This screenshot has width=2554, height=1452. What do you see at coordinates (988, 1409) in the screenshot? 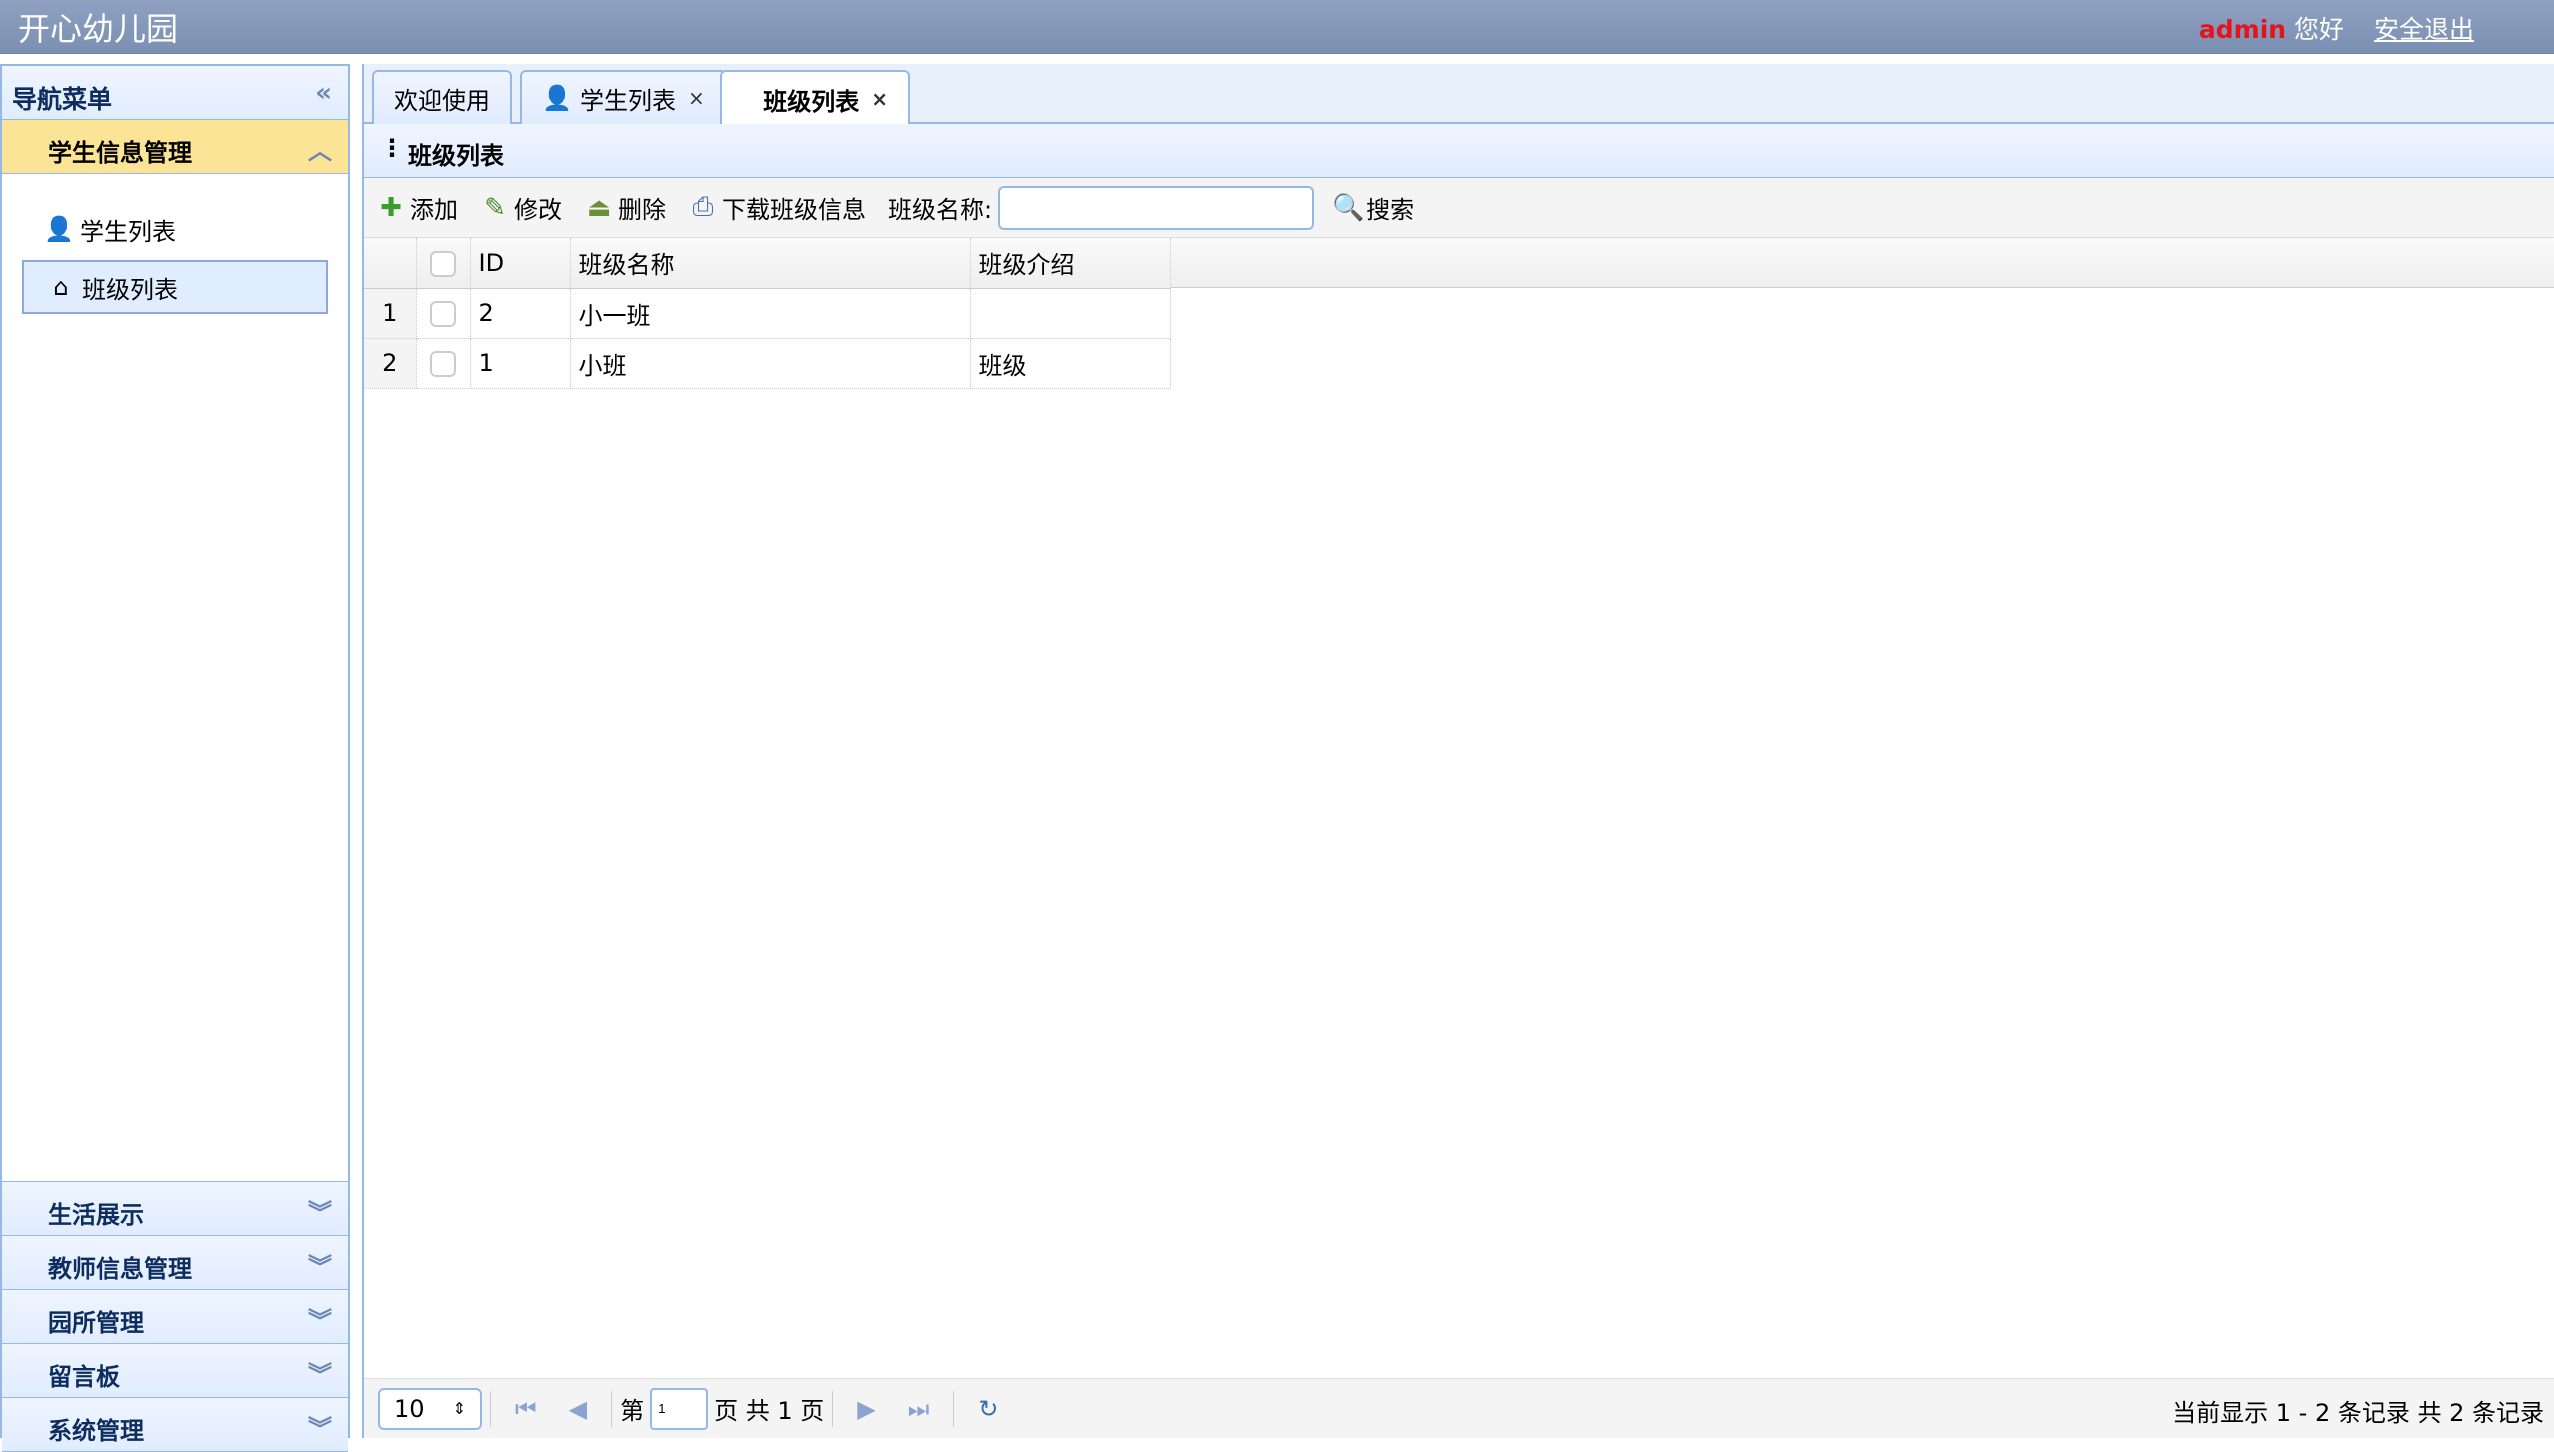
I see `refresh-icon: ↻` at bounding box center [988, 1409].